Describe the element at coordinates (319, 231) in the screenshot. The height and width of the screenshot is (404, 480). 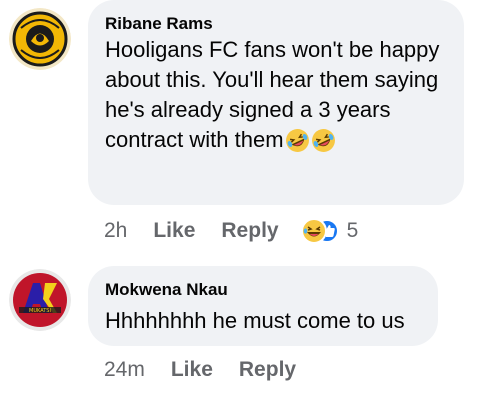
I see `haha-reaction-icon` at that location.